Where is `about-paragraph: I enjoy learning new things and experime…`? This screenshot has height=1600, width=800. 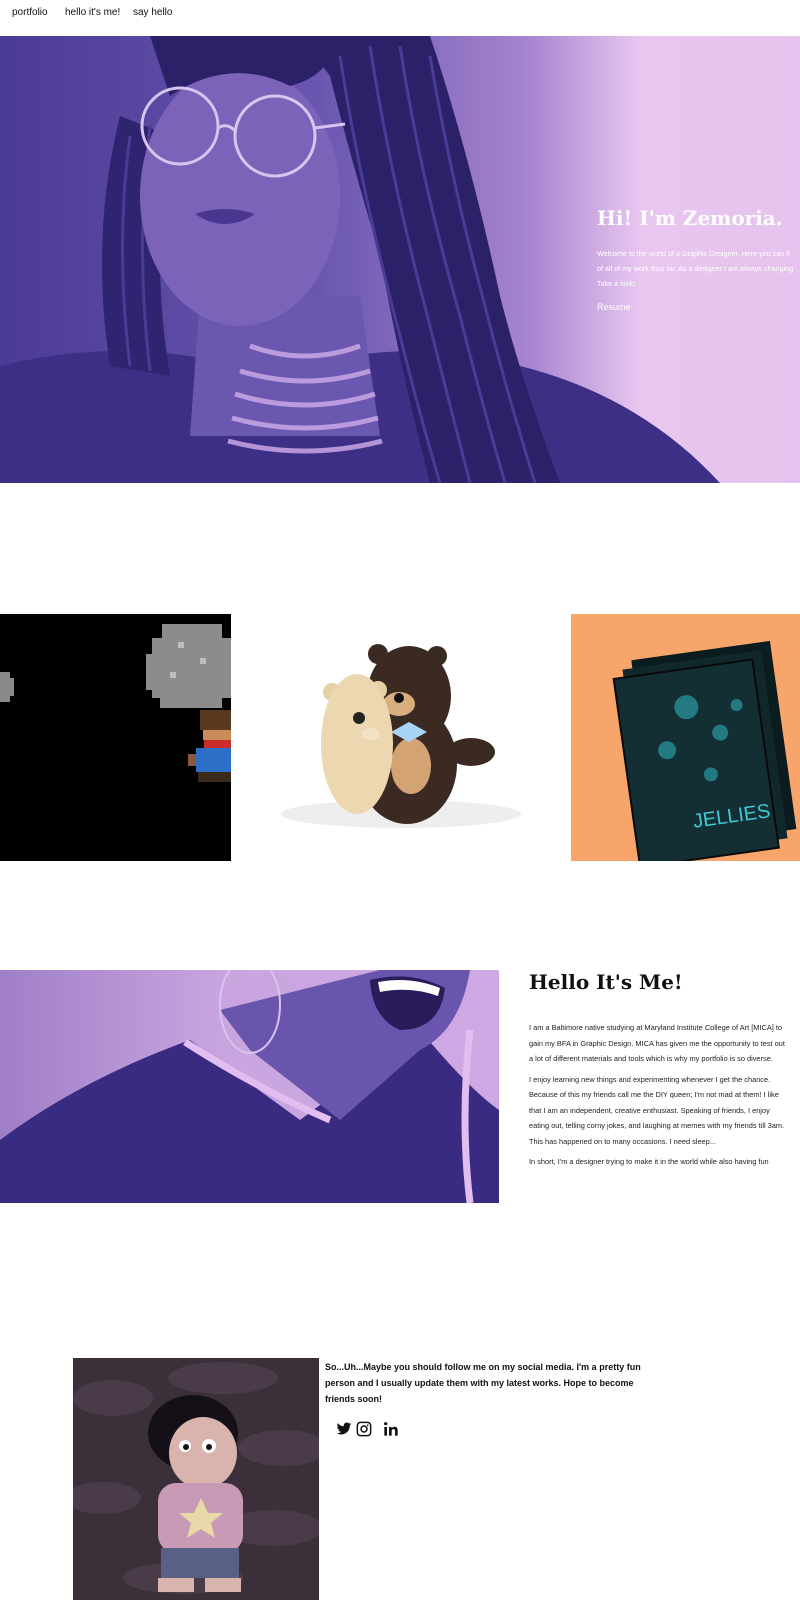
about-paragraph: I enjoy learning new things and experime… is located at coordinates (657, 1110).